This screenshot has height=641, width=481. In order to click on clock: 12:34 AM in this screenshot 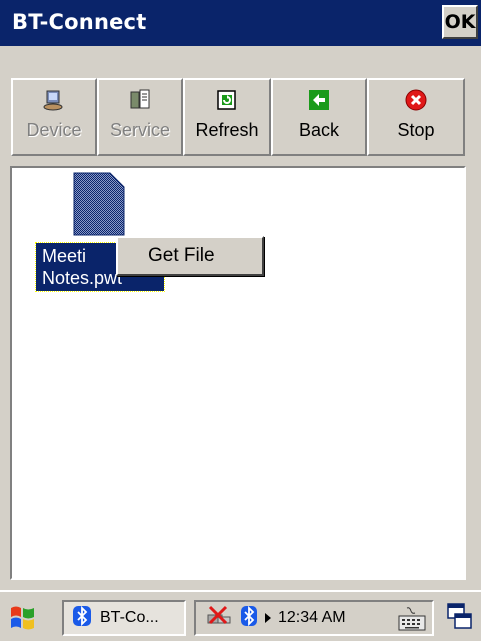, I will do `click(312, 618)`.